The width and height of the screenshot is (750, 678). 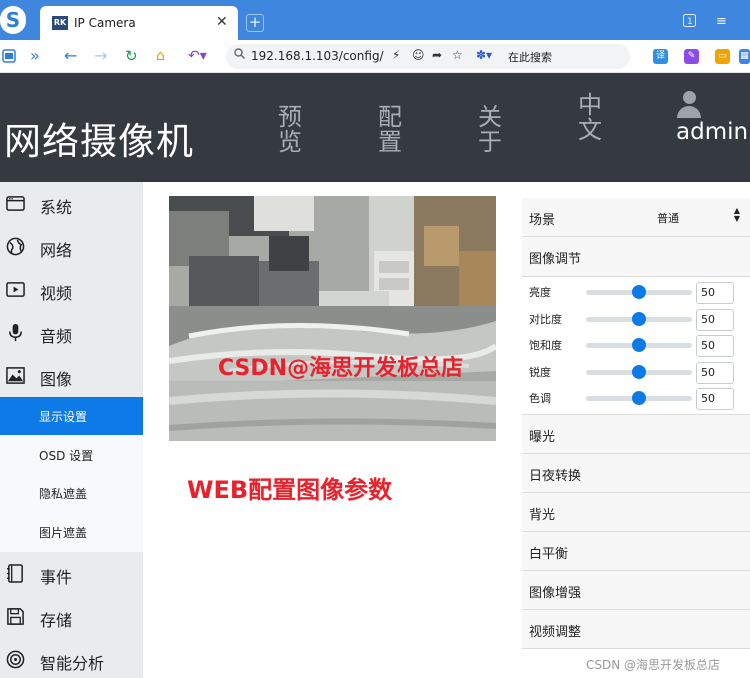 I want to click on slider-row-hue: 色调 50, so click(x=636, y=399).